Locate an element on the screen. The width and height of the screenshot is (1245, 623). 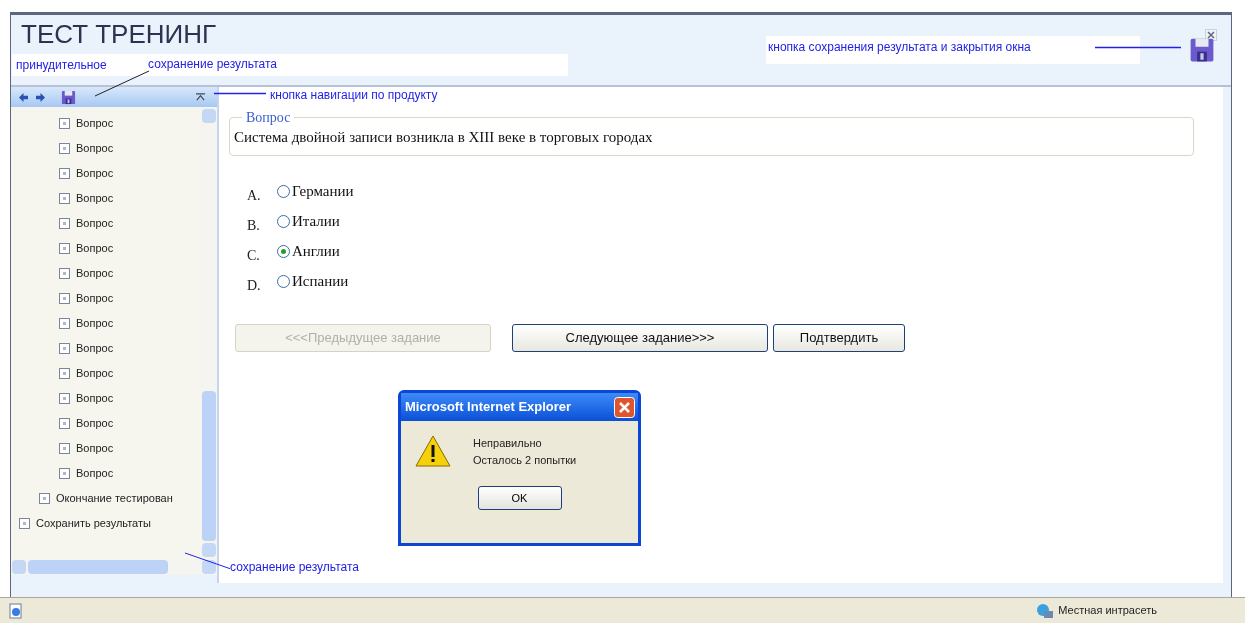
option-letter: B. is located at coordinates (254, 226).